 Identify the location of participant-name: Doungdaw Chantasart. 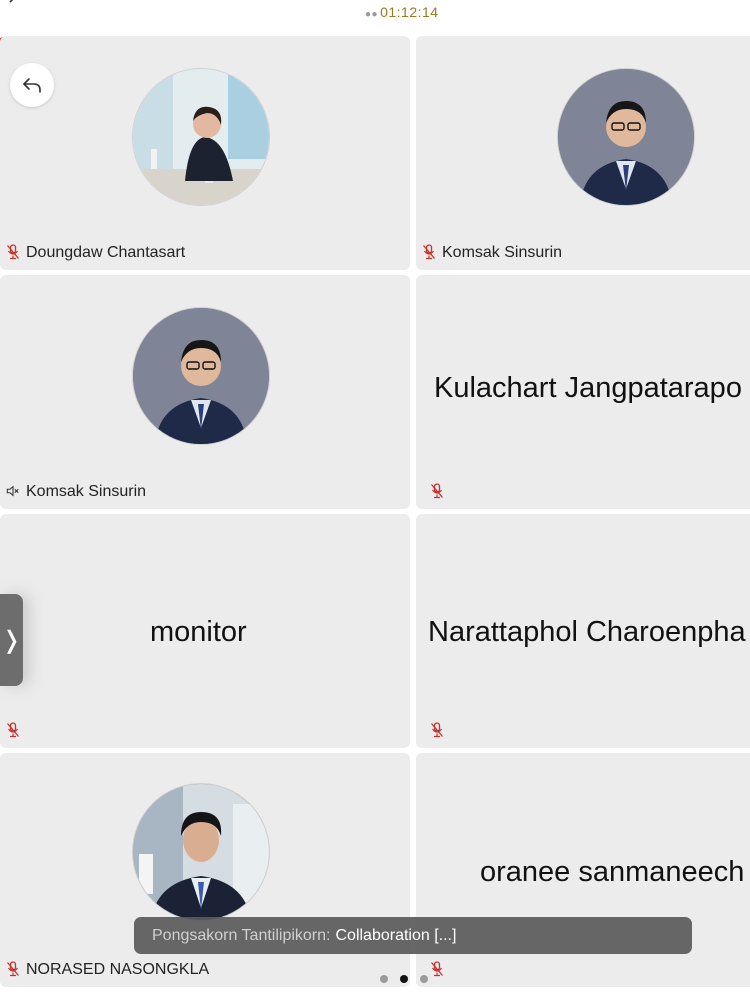
(106, 252).